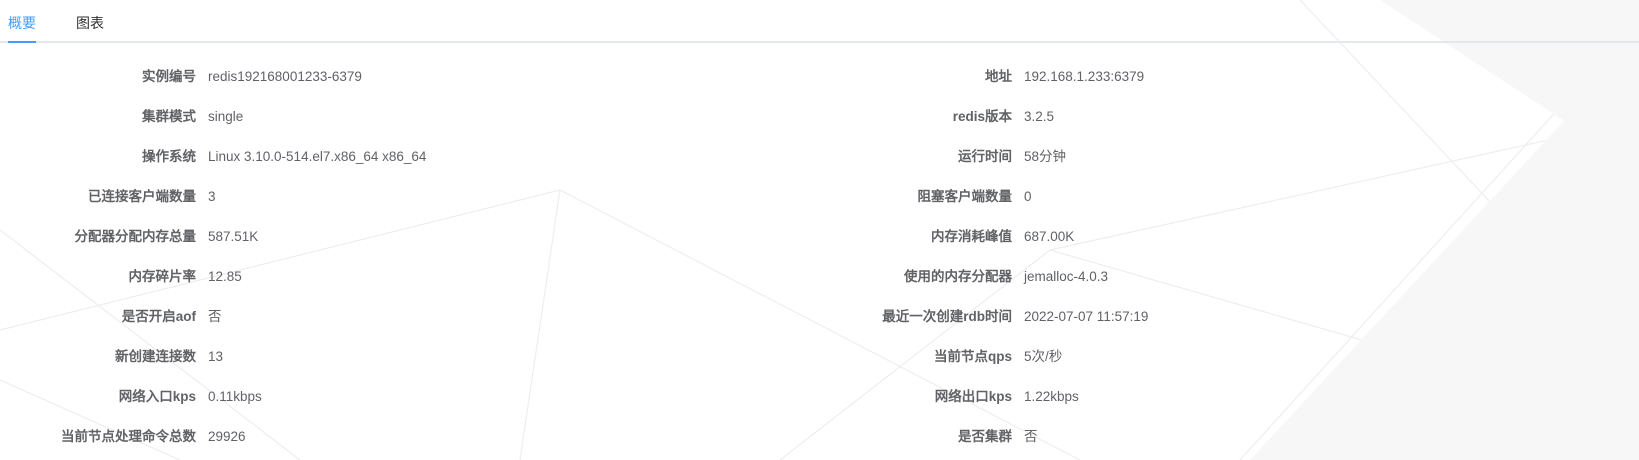 The width and height of the screenshot is (1639, 460). I want to click on info-row: 分配器分配内存总量 587.51K 内存消耗峰值 687.00K, so click(819, 239).